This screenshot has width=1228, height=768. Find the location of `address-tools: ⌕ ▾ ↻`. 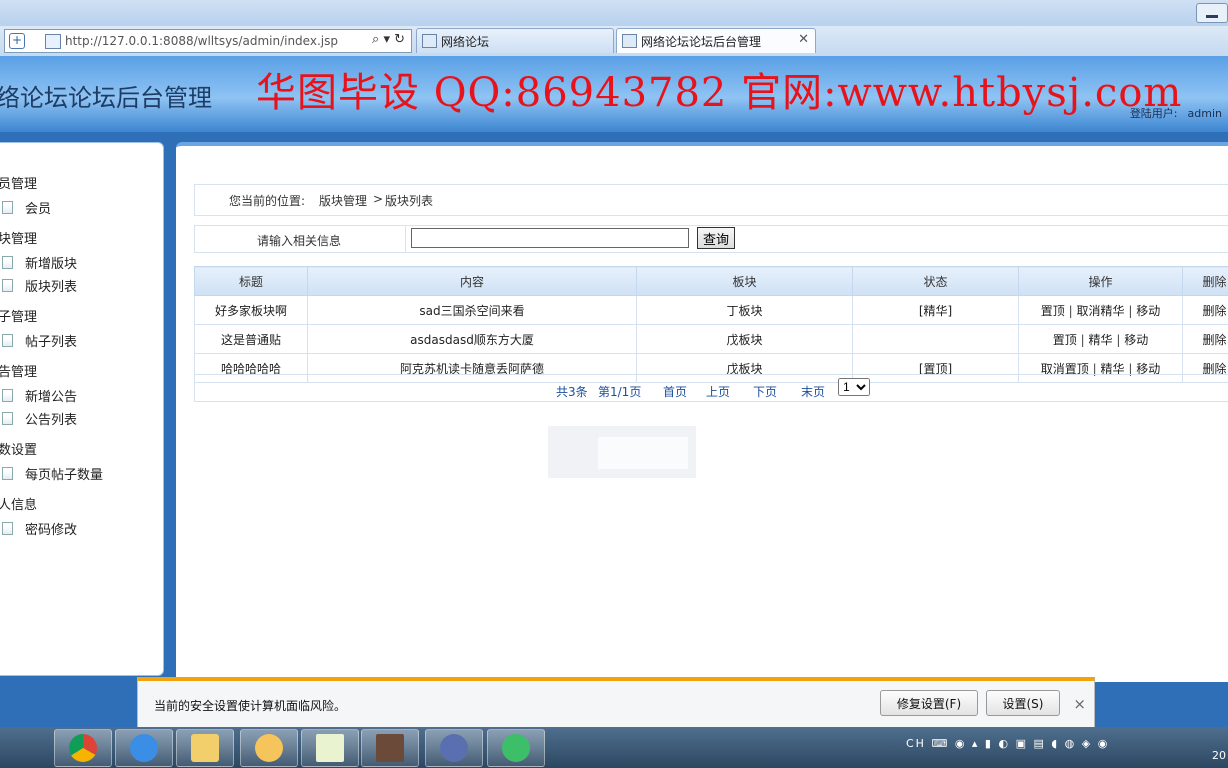

address-tools: ⌕ ▾ ↻ is located at coordinates (388, 39).